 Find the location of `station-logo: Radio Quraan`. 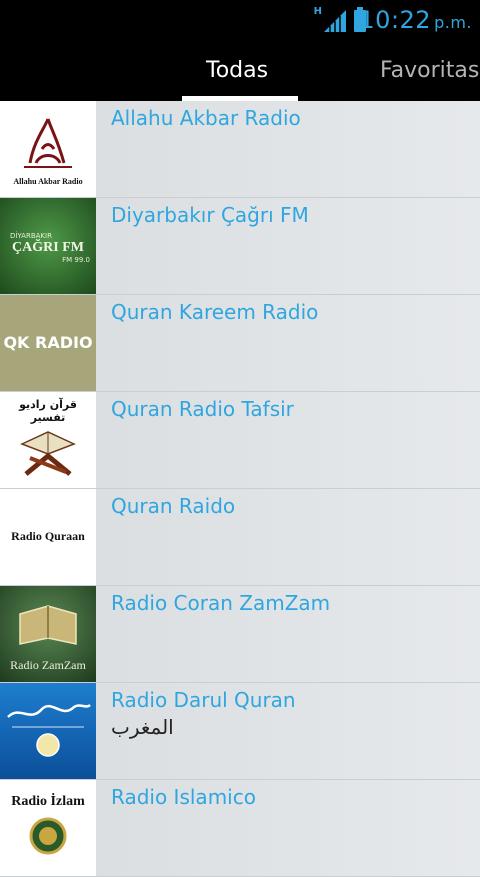

station-logo: Radio Quraan is located at coordinates (48, 537).